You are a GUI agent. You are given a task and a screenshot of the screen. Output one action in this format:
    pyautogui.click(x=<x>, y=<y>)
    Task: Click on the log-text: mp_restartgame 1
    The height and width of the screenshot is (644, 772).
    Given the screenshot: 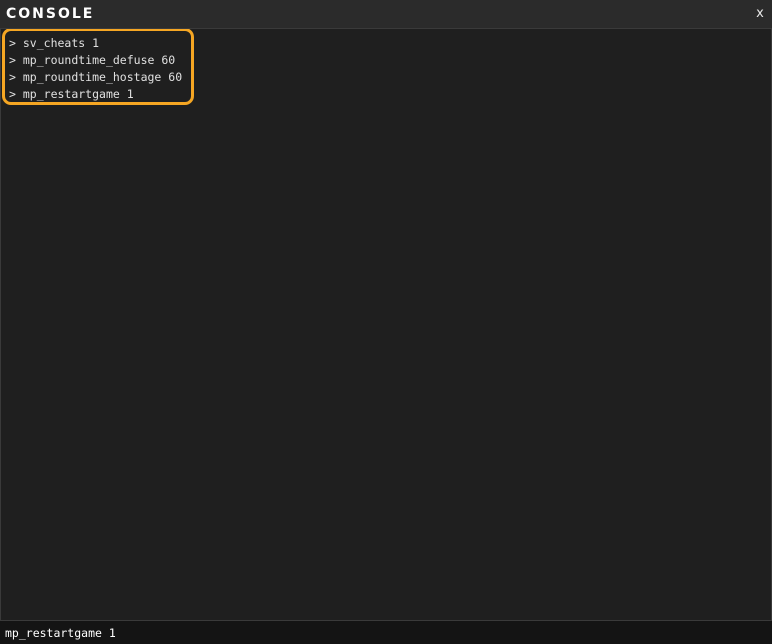 What is the action you would take?
    pyautogui.click(x=78, y=94)
    